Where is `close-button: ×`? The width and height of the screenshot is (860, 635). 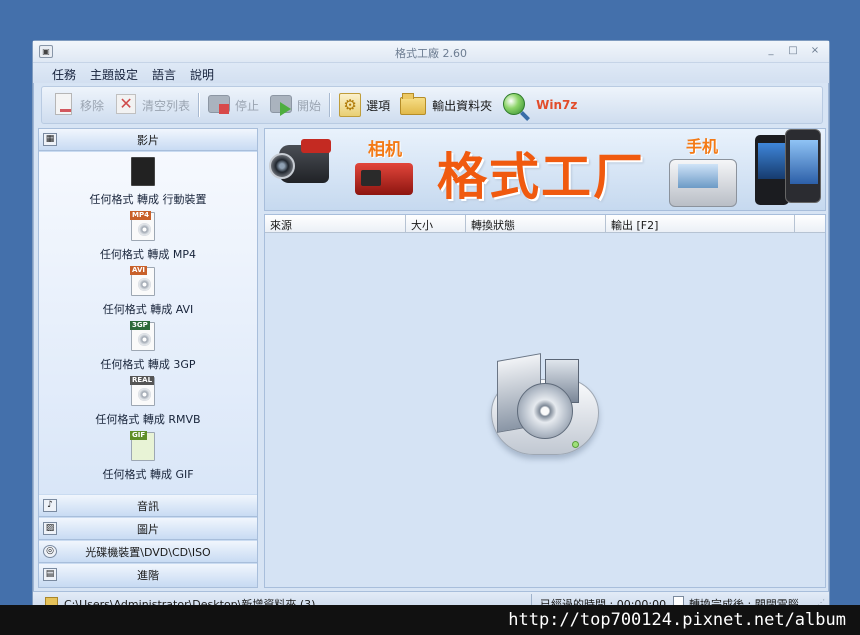
close-button: × is located at coordinates (815, 51).